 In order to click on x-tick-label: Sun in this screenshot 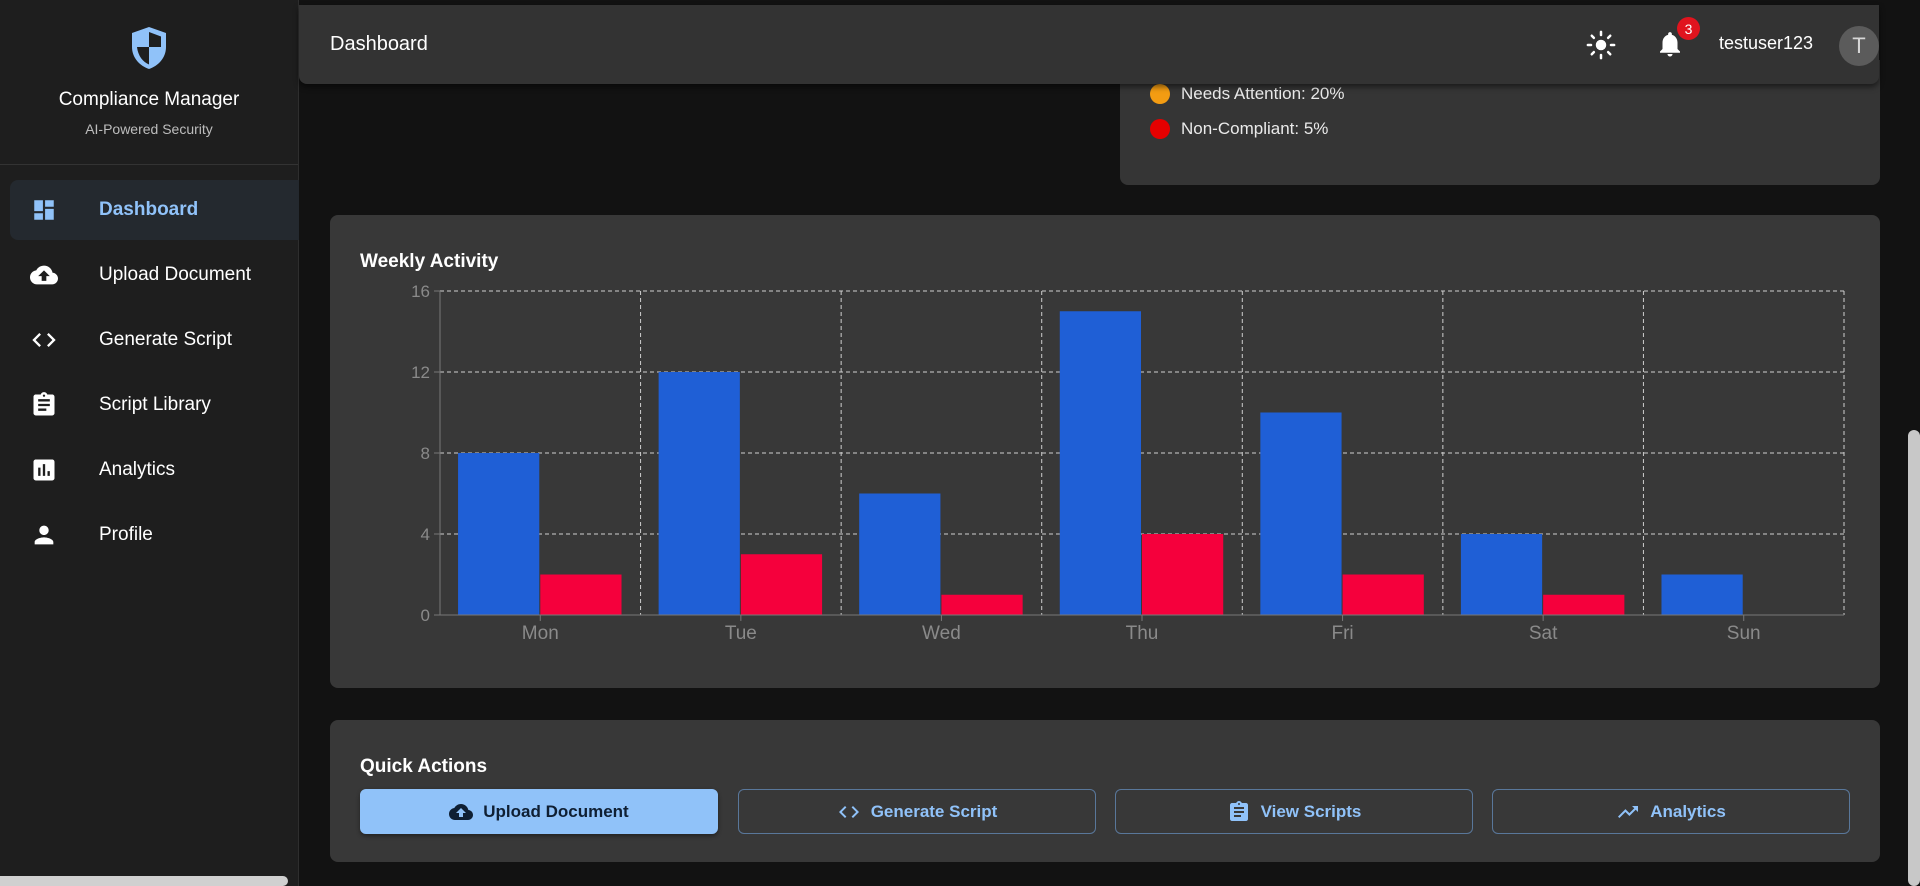, I will do `click(1744, 633)`.